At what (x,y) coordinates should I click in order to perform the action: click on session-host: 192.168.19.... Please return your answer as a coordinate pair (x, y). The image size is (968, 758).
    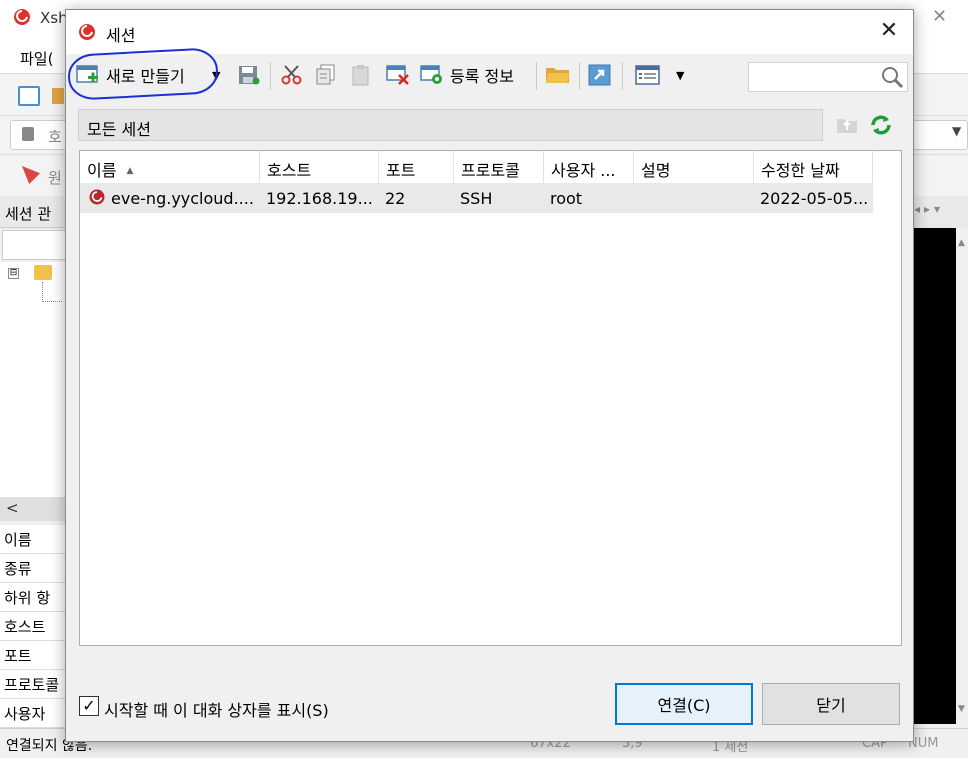
    Looking at the image, I should click on (319, 198).